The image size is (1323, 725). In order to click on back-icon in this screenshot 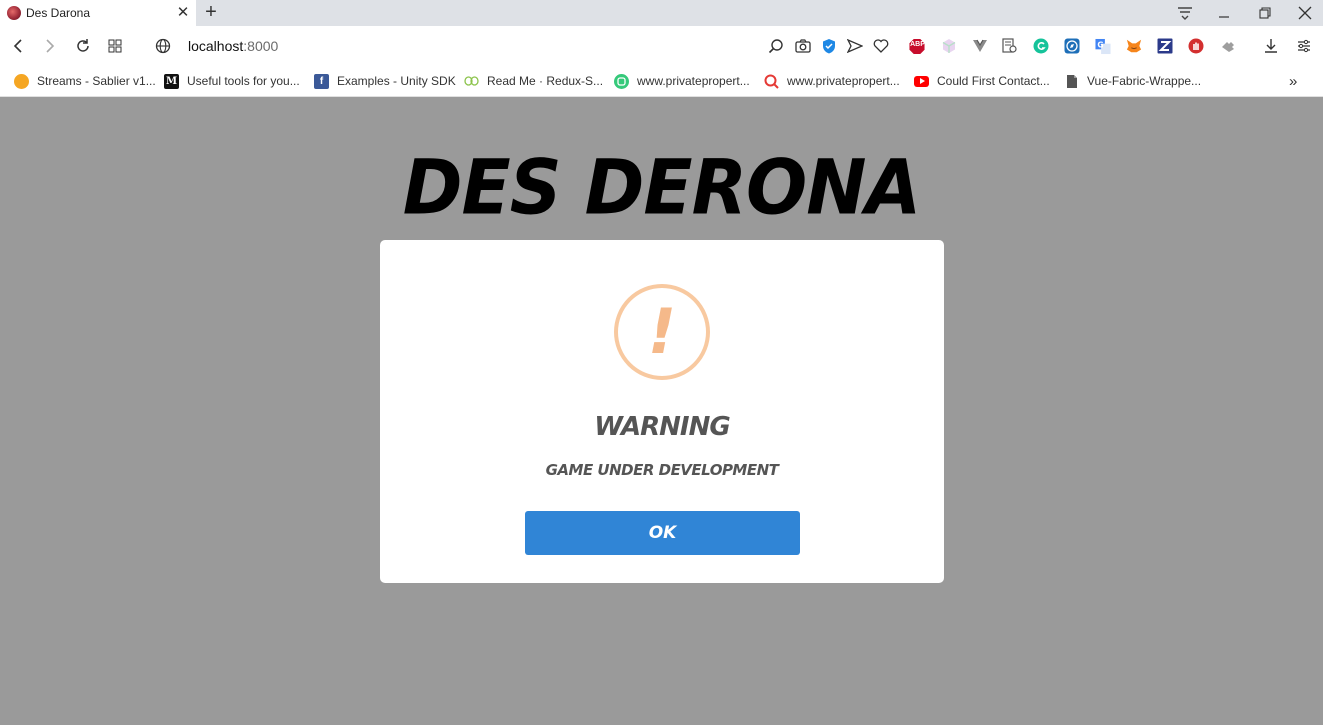, I will do `click(18, 46)`.